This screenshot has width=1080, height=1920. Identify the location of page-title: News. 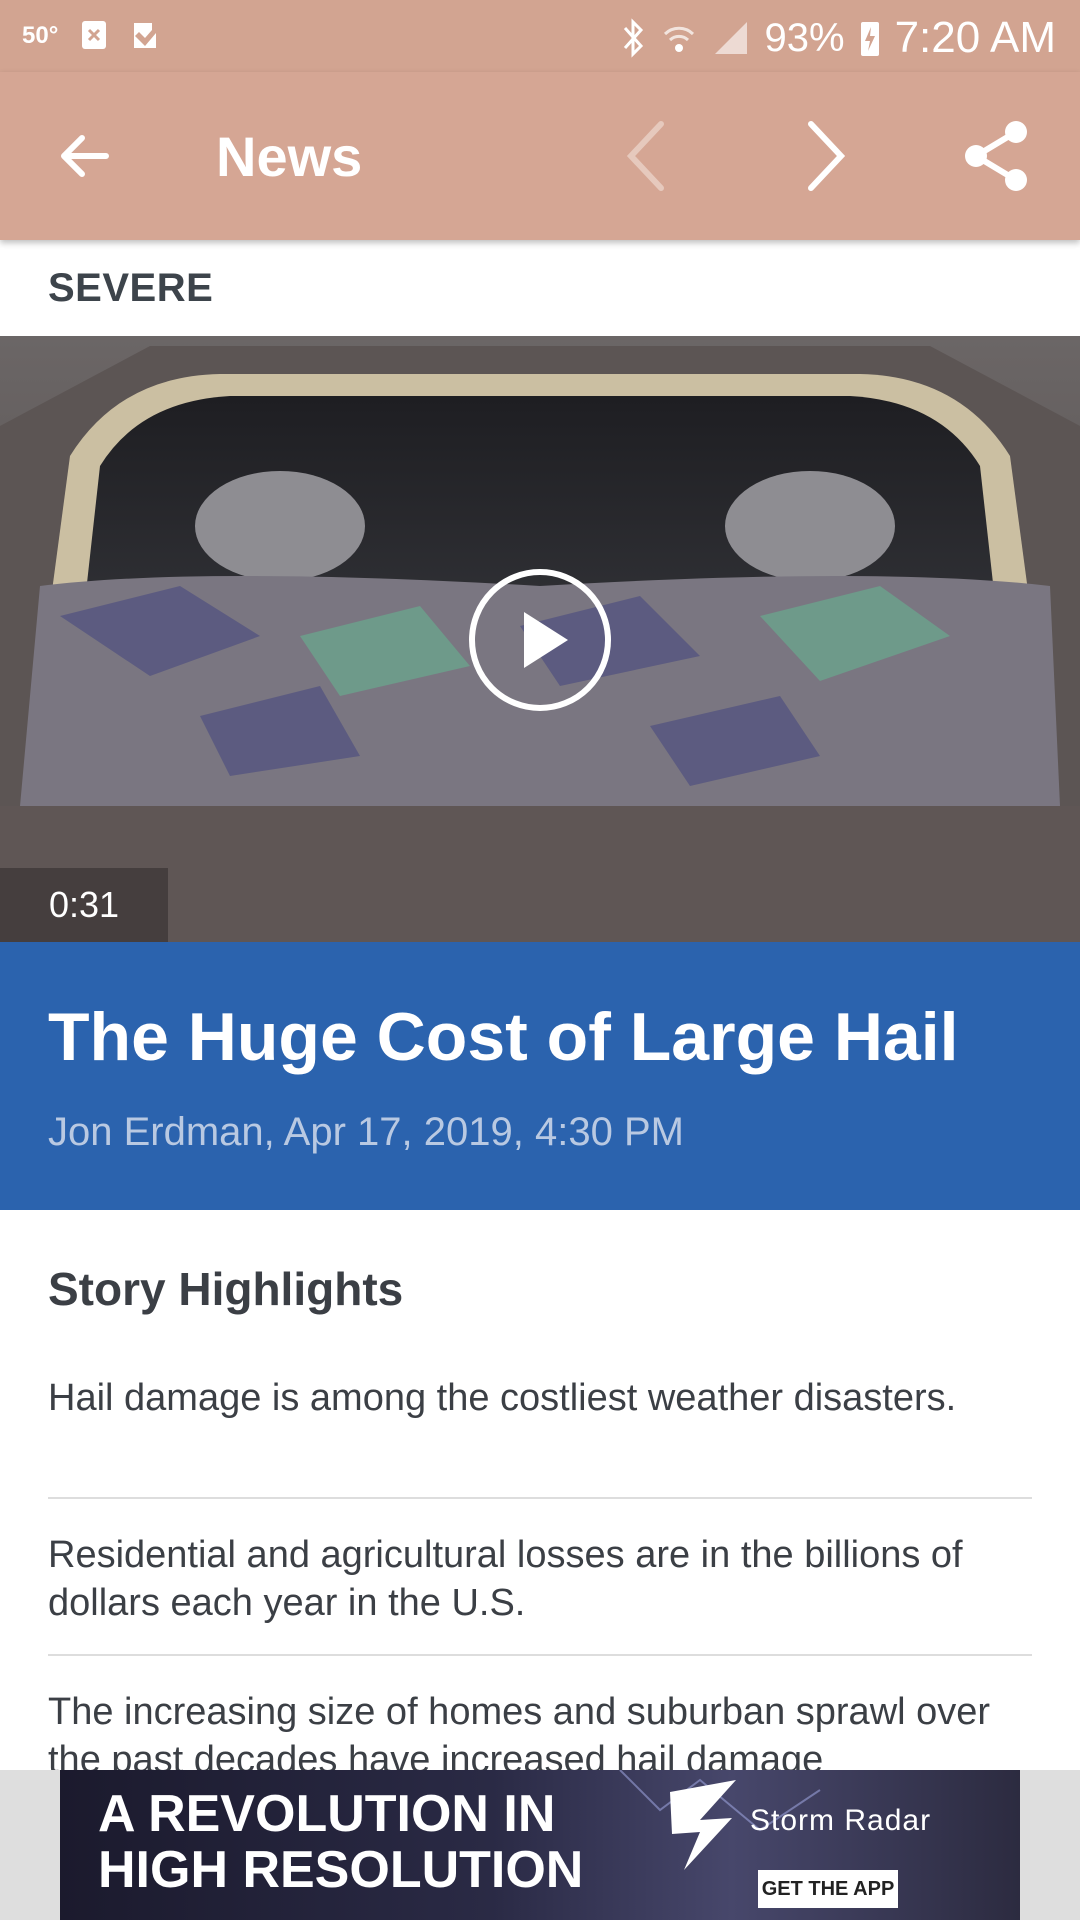
(289, 156).